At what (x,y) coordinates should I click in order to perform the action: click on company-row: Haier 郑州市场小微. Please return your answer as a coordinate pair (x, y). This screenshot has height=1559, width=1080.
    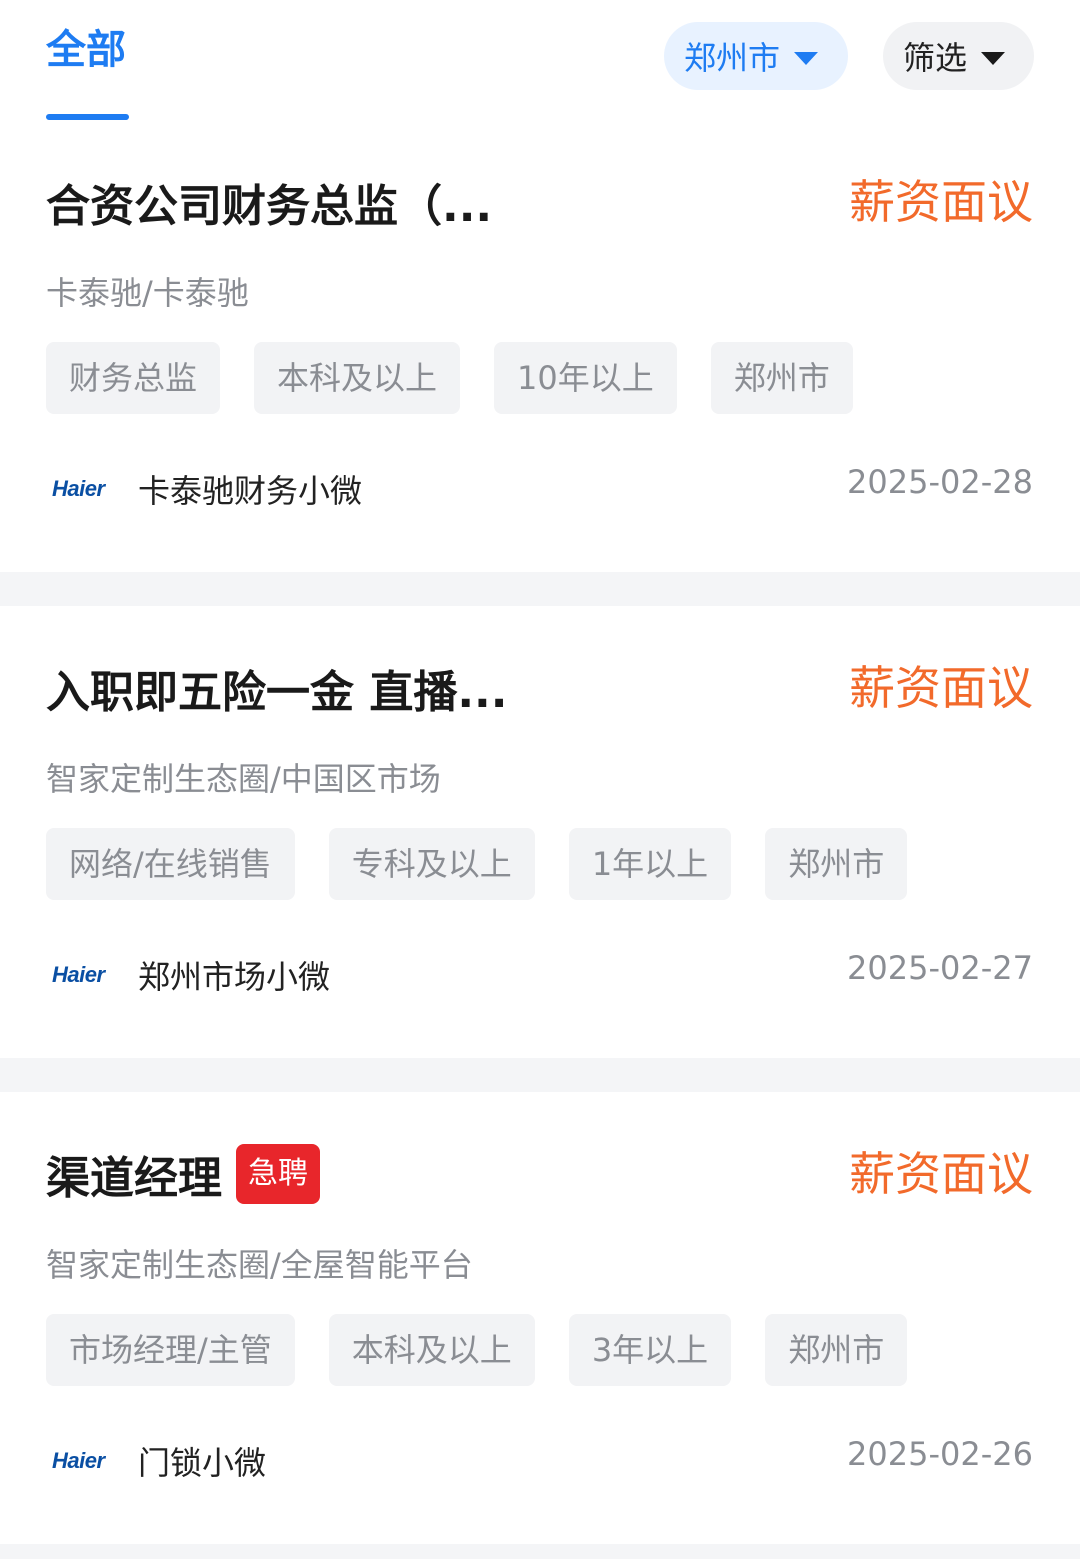
    Looking at the image, I should click on (191, 975).